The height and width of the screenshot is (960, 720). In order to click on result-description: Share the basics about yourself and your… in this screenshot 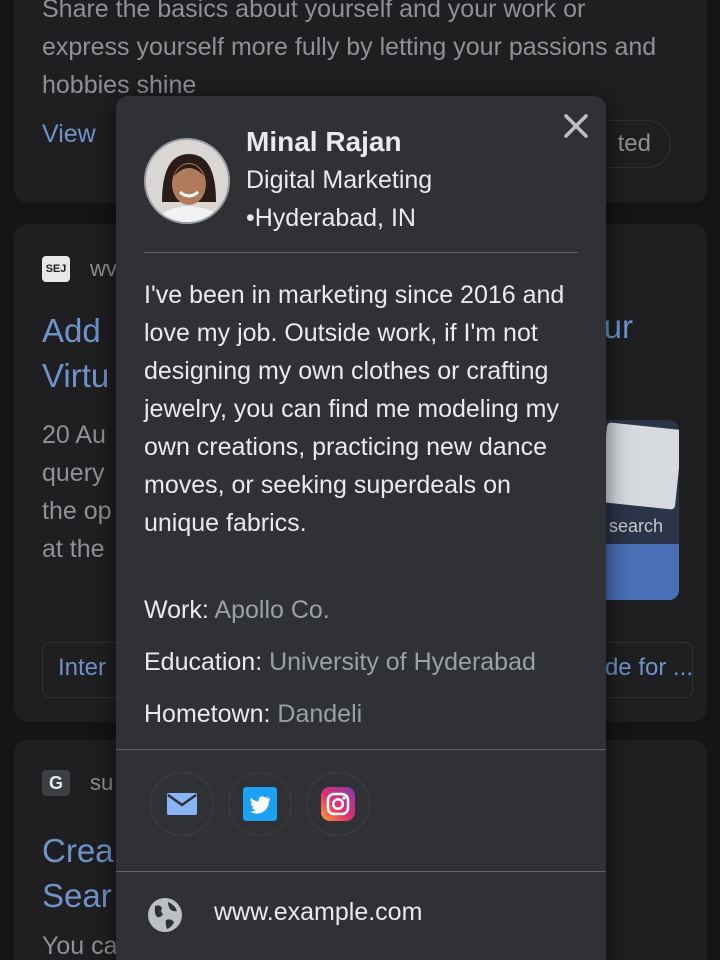, I will do `click(349, 49)`.